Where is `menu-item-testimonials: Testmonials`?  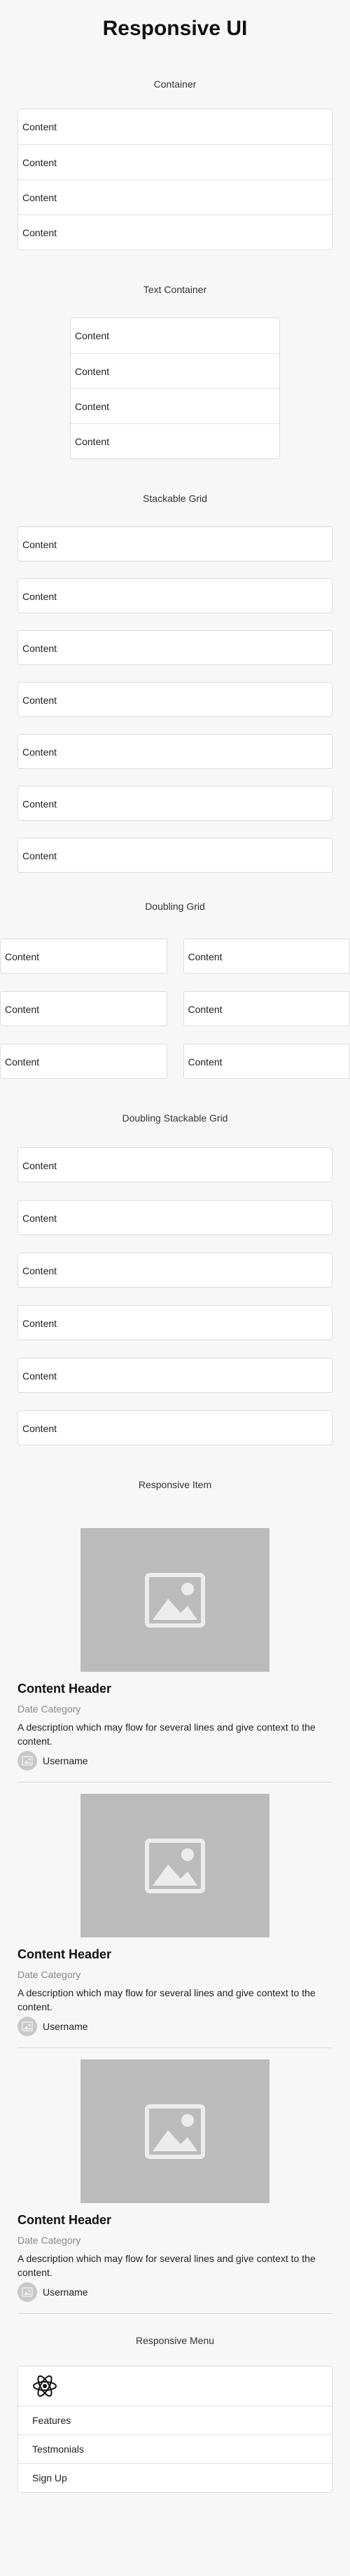
menu-item-testimonials: Testmonials is located at coordinates (175, 2448).